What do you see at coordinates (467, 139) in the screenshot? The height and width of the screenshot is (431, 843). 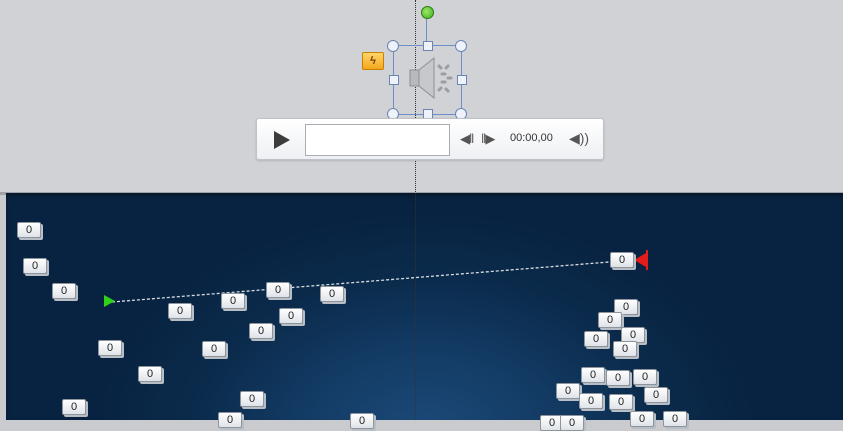 I see `skip-back-icon: ◀‖` at bounding box center [467, 139].